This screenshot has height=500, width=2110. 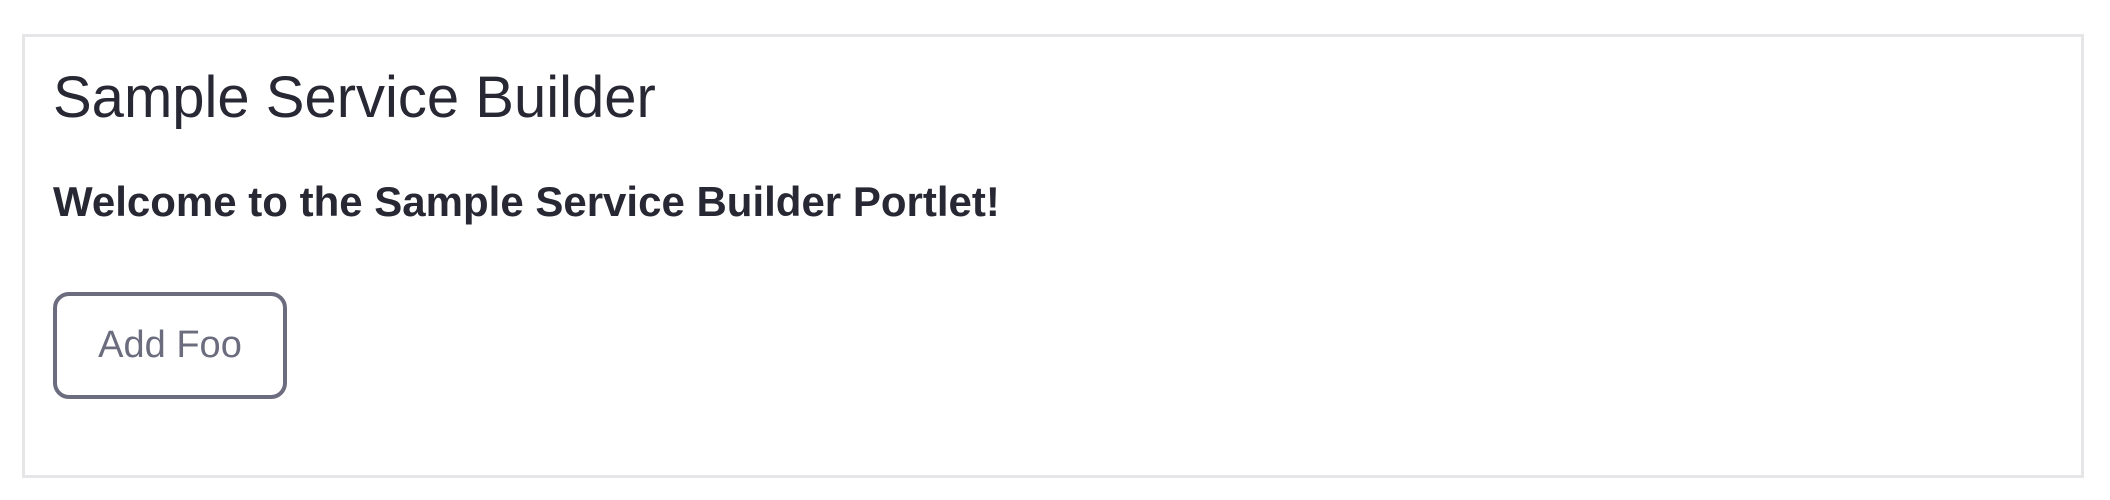 I want to click on portlet-title: Sample Service Builder, so click(x=354, y=97).